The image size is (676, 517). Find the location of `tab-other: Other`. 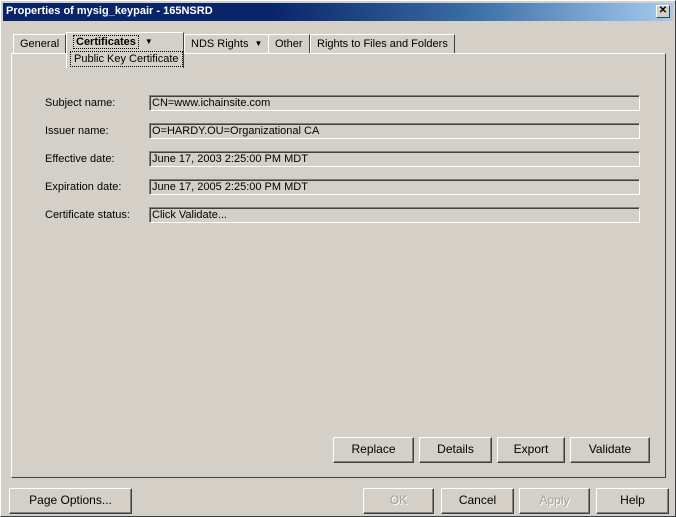

tab-other: Other is located at coordinates (289, 44).